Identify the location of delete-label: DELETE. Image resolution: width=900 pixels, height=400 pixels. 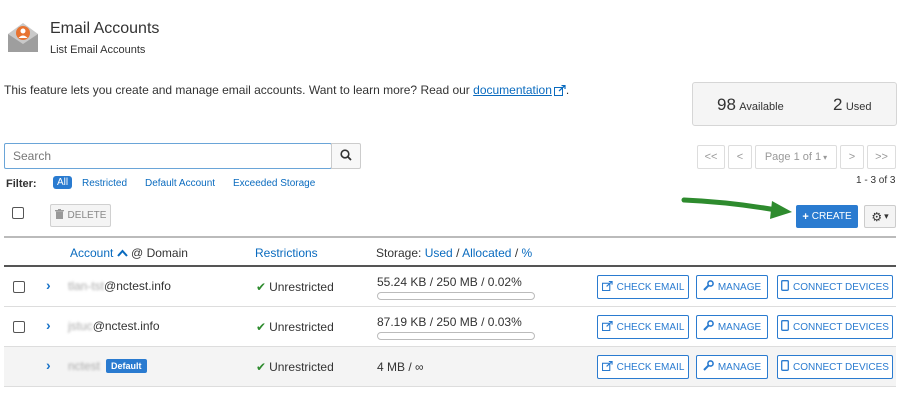
(87, 215).